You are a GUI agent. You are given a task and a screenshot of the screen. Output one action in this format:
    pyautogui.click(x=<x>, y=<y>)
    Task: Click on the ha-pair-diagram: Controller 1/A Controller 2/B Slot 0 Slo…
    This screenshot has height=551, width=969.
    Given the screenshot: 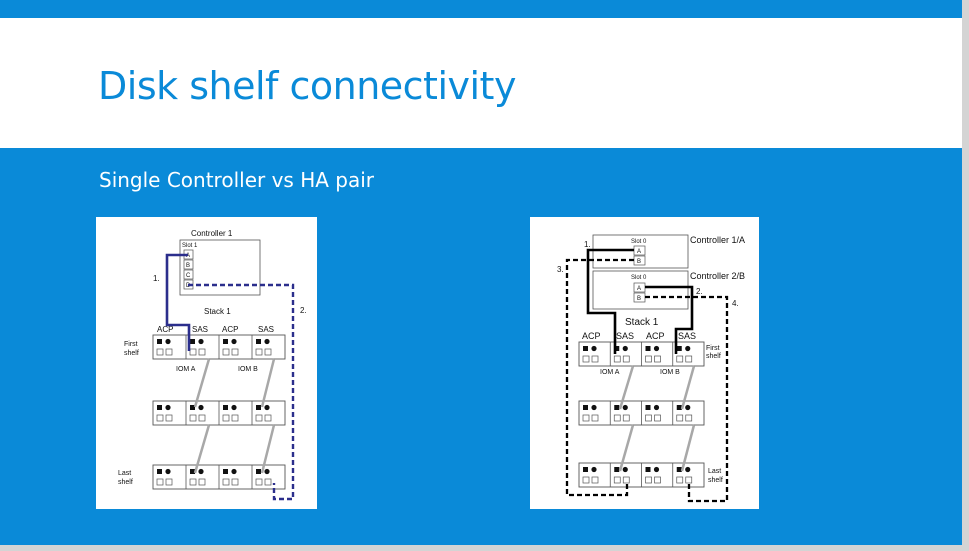 What is the action you would take?
    pyautogui.click(x=644, y=363)
    